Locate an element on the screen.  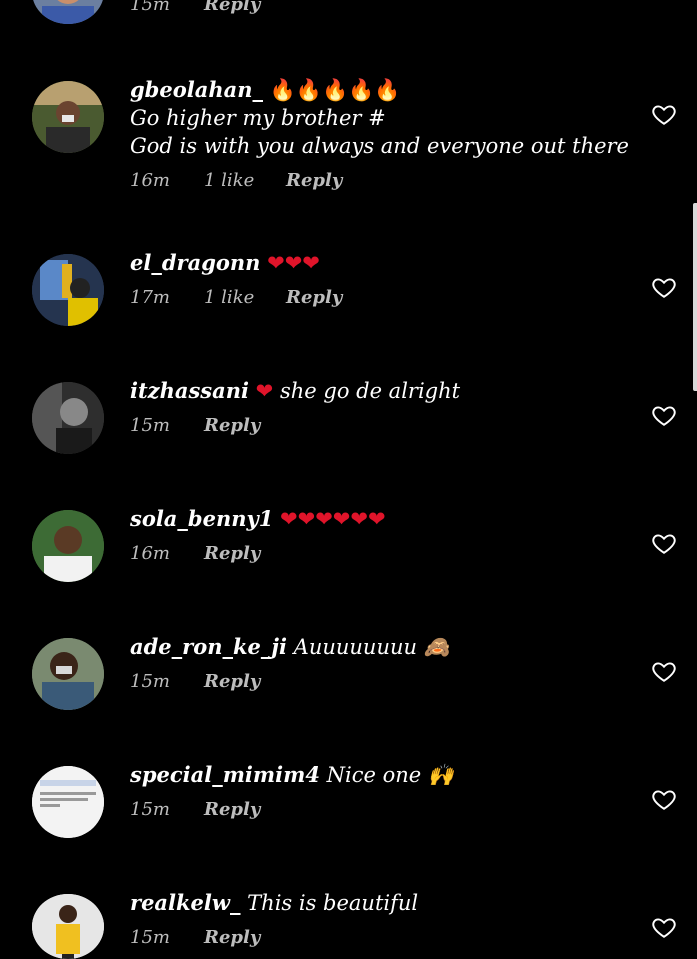
comment-line: Go higher my brother # is located at coordinates (258, 118).